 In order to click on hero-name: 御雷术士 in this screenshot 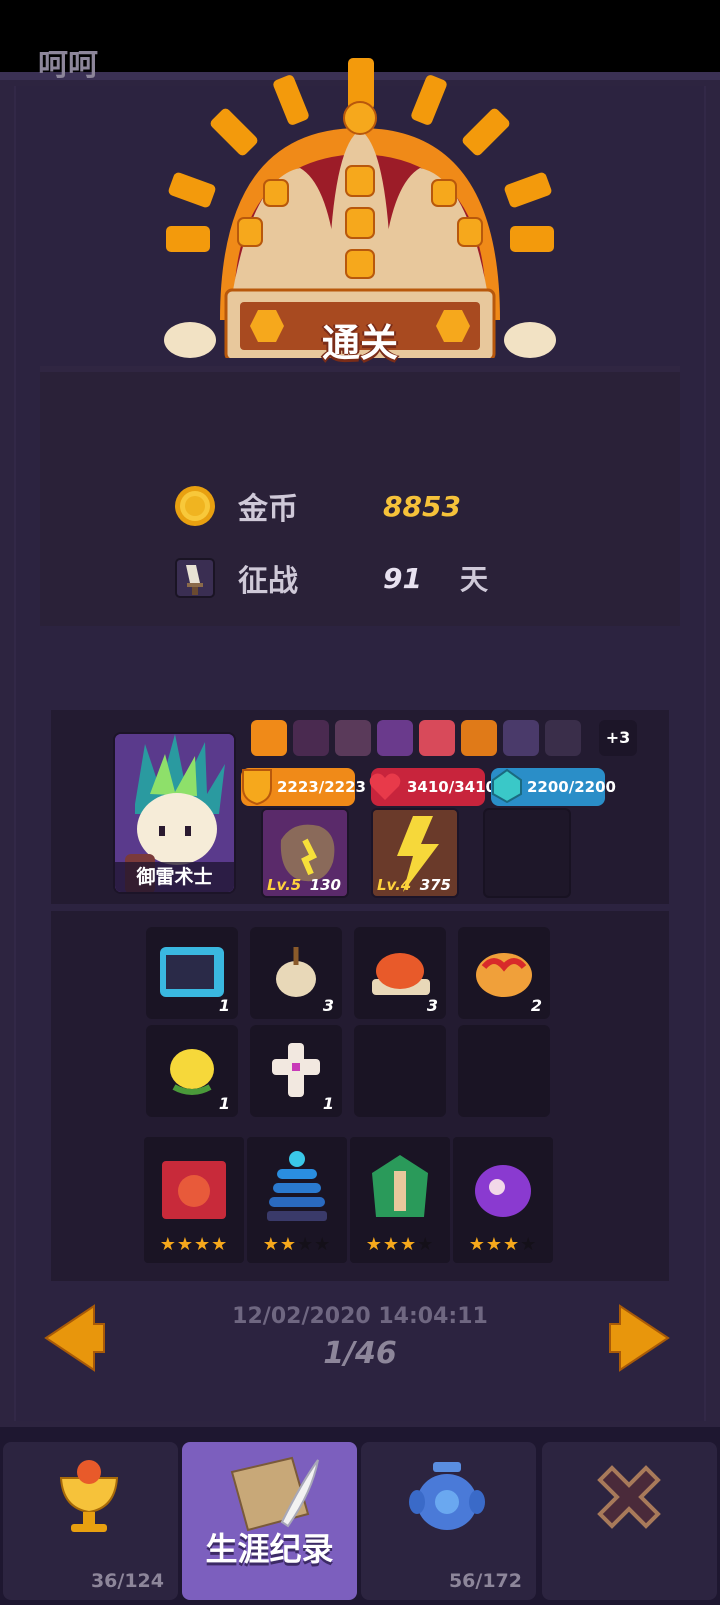, I will do `click(174, 877)`.